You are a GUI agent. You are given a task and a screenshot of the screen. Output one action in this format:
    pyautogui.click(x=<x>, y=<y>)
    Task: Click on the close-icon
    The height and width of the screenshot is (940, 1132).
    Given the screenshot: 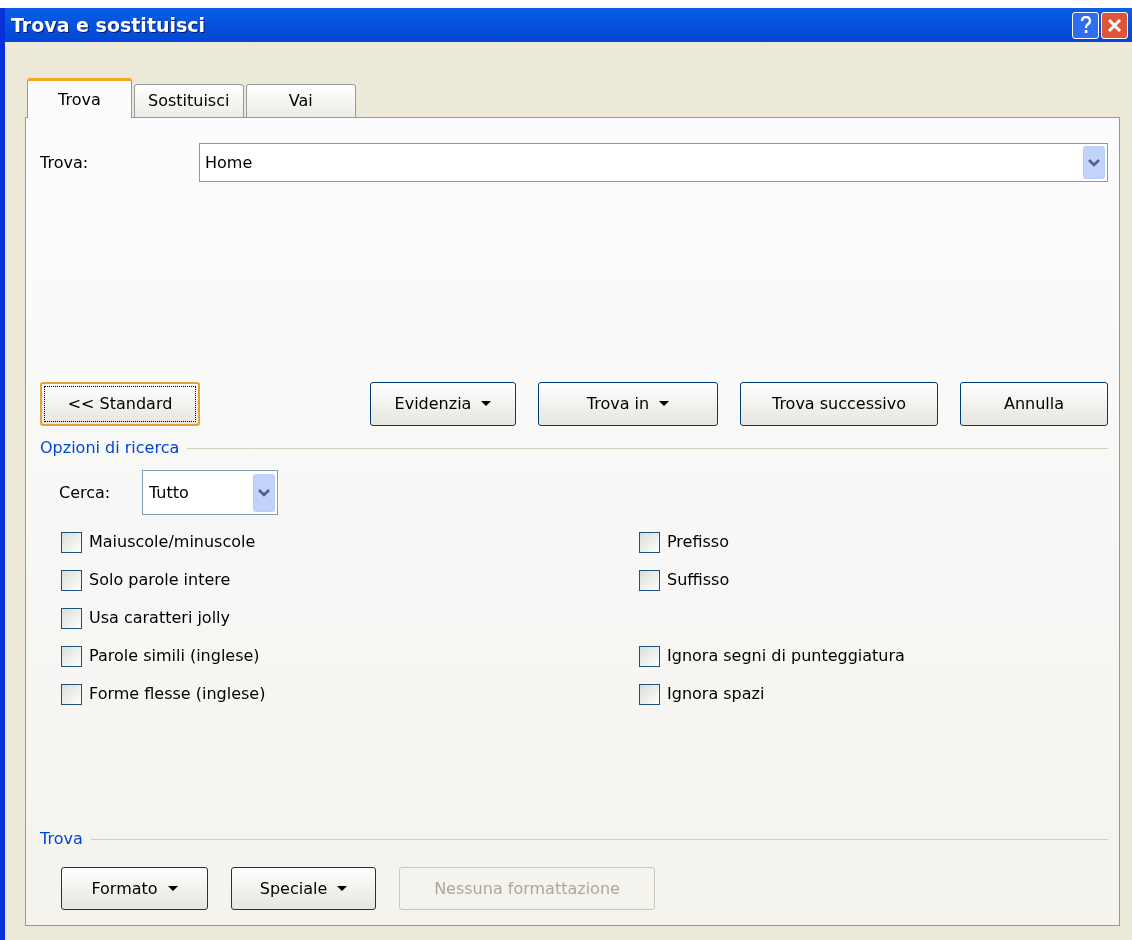 What is the action you would take?
    pyautogui.click(x=1114, y=25)
    